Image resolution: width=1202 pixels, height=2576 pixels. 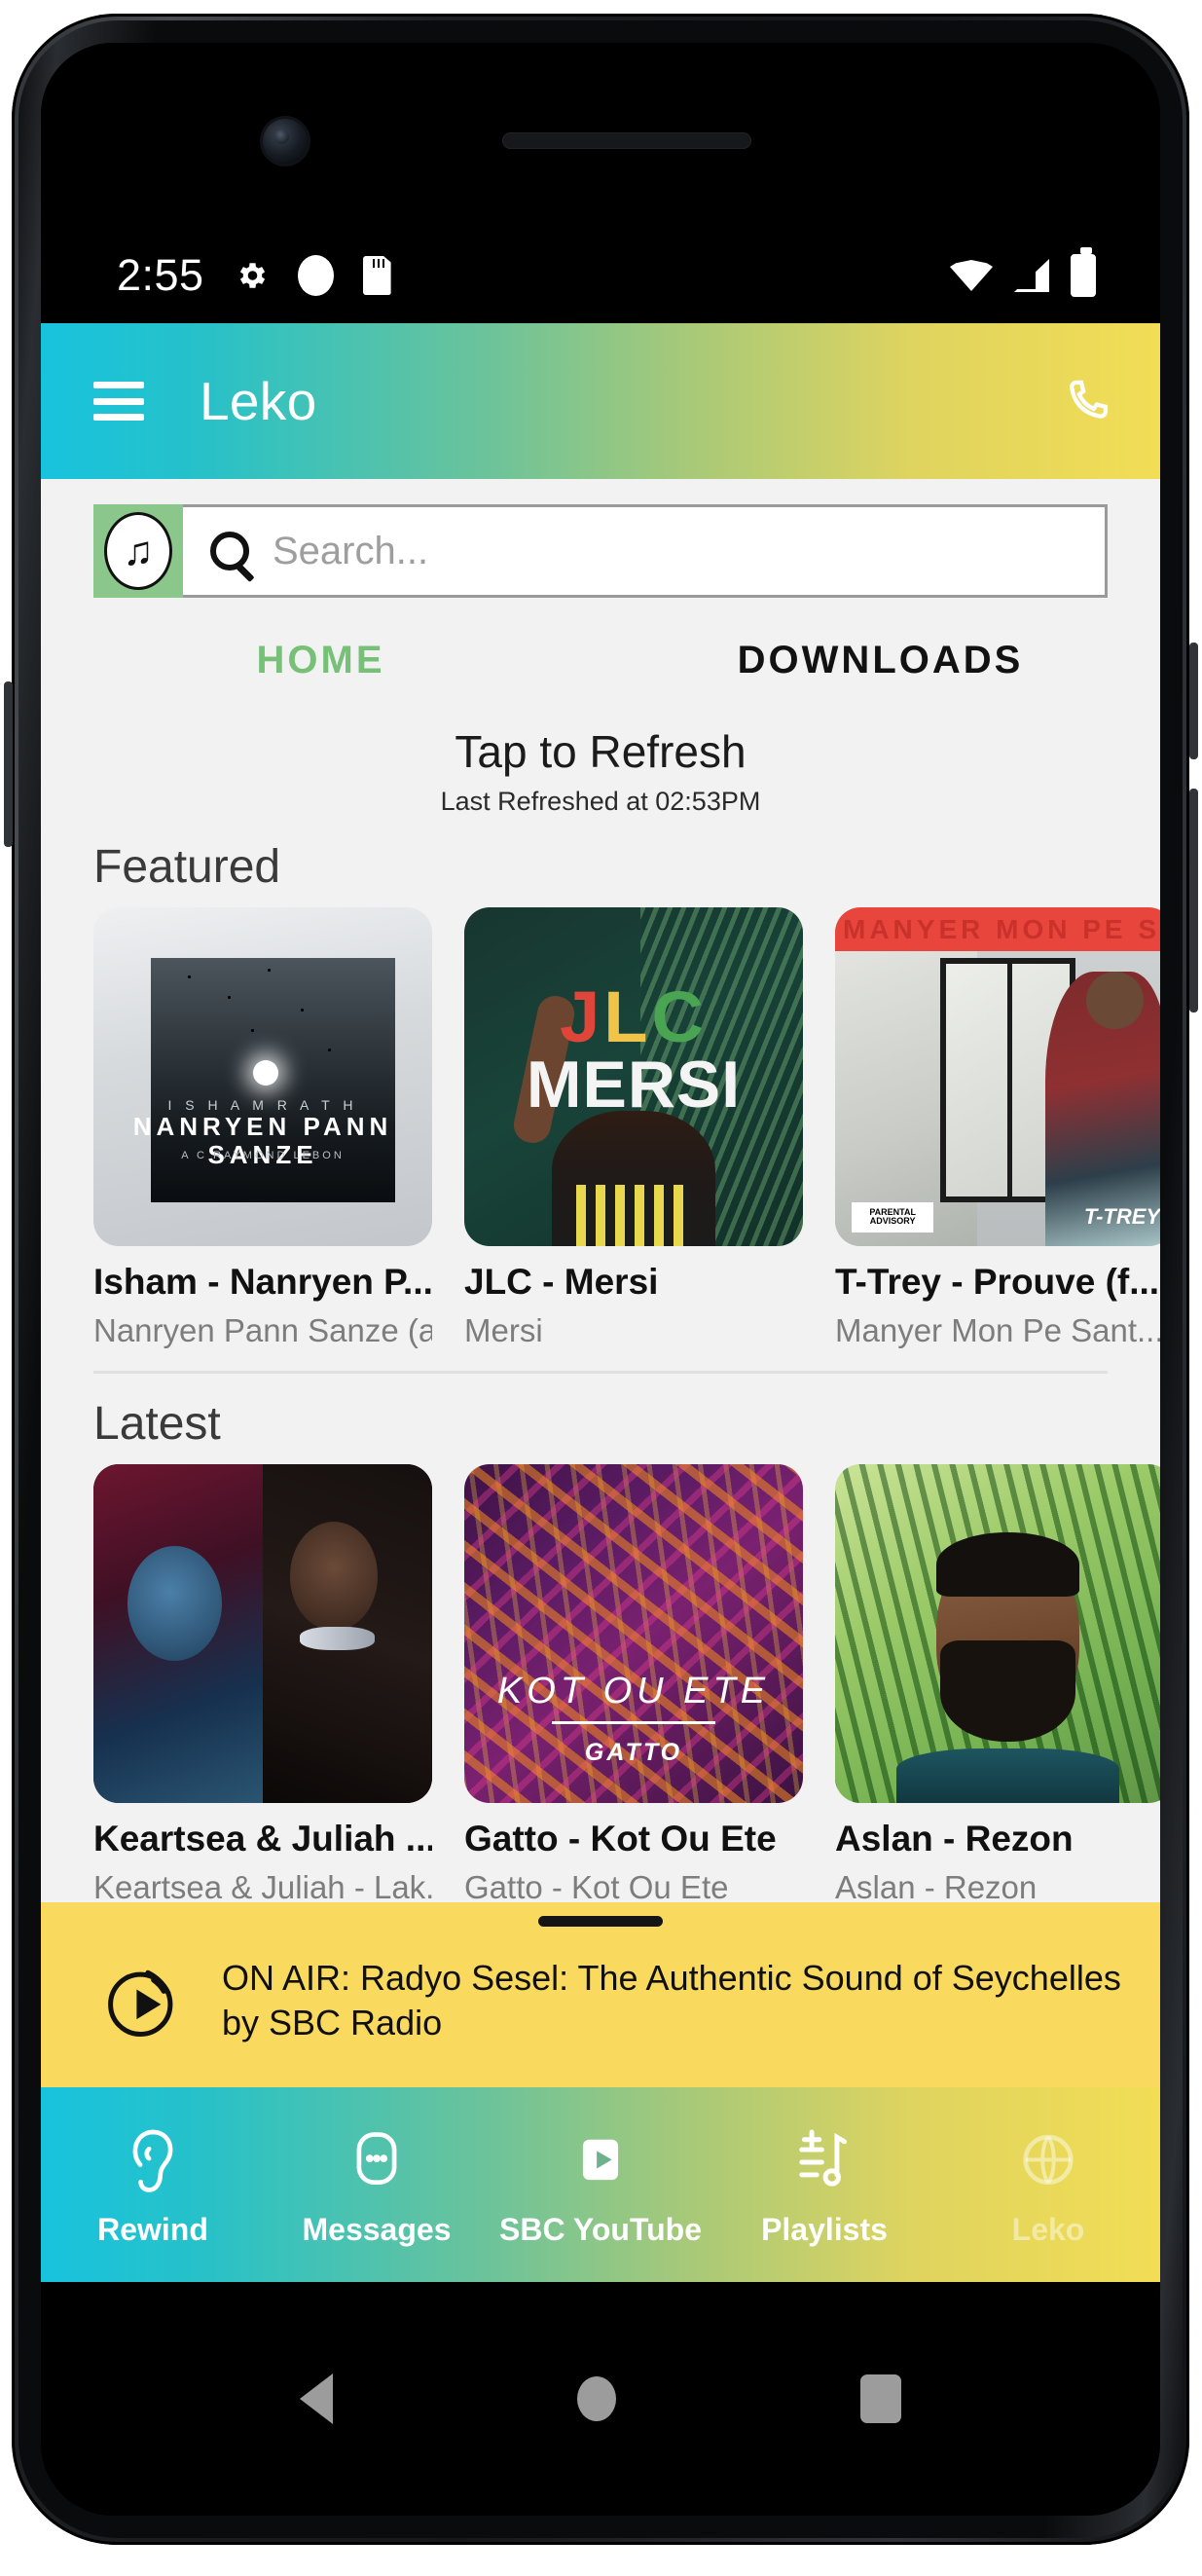 I want to click on parental-advisory-icon: PARENTAL ADVISORY, so click(x=892, y=1217).